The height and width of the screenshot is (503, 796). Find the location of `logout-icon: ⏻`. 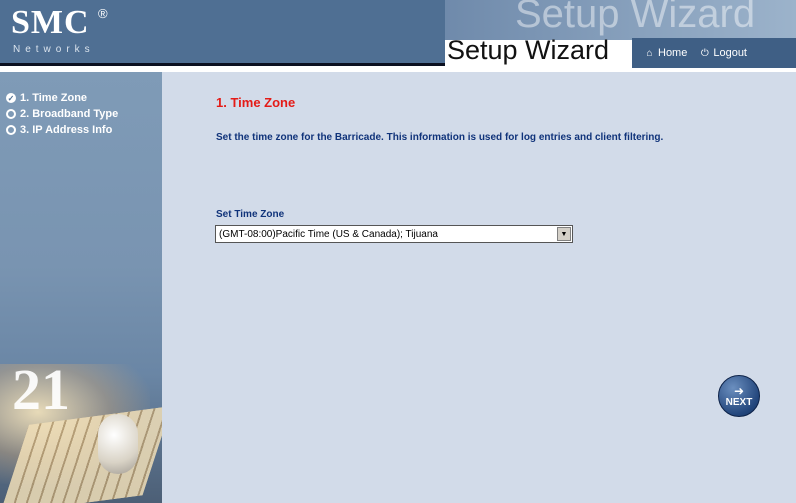

logout-icon: ⏻ is located at coordinates (704, 53).